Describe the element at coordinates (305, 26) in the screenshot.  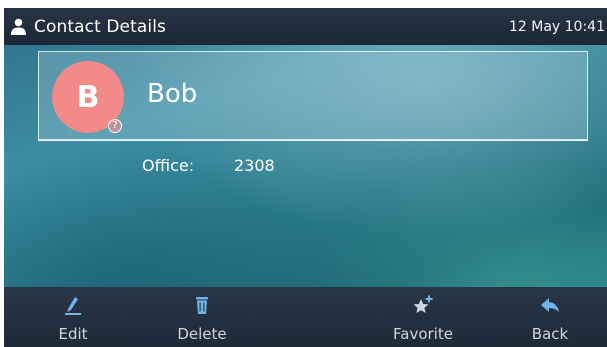
I see `status-bar: Contact Details 12 May 10:41` at that location.